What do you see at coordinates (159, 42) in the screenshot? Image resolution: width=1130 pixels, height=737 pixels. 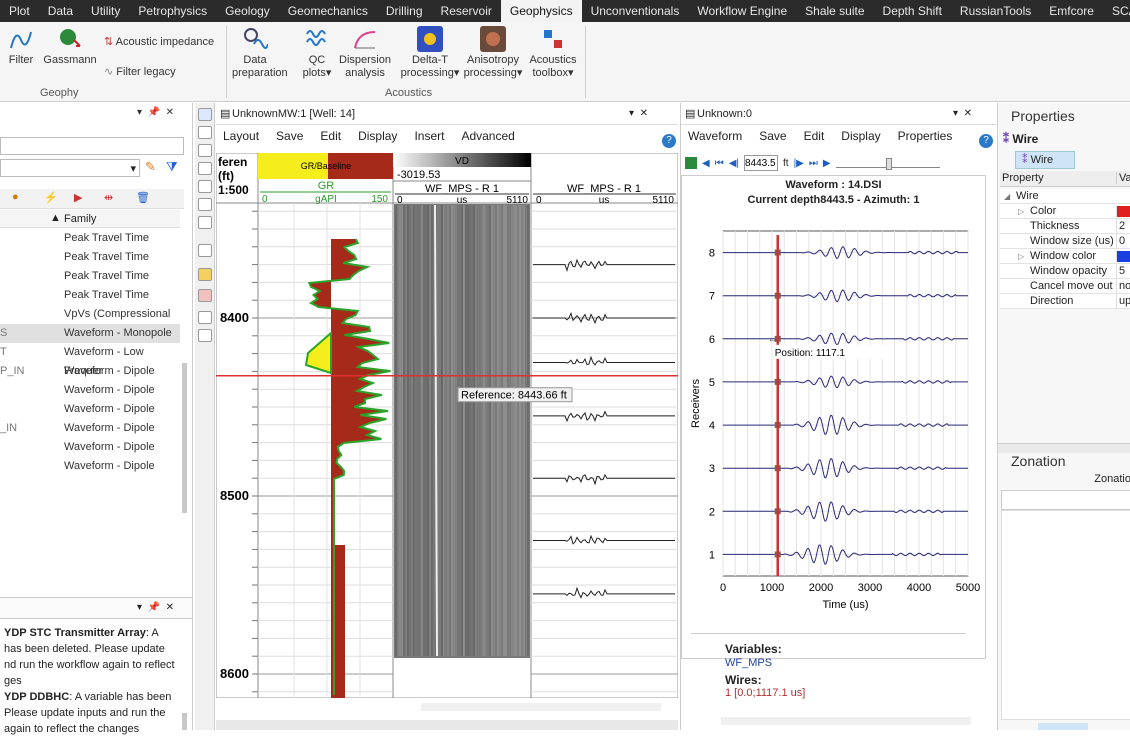 I see `acoustic-impedance-button: ⇅ Acoustic impedance` at bounding box center [159, 42].